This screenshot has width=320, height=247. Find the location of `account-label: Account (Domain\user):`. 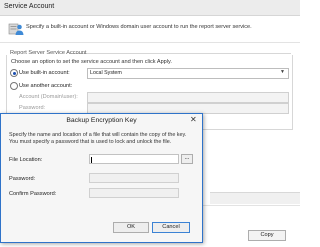

account-label: Account (Domain\user): is located at coordinates (48, 97).